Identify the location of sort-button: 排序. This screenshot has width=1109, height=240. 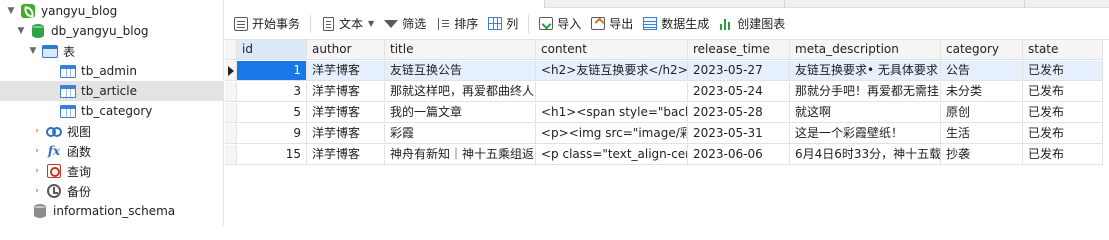
(457, 24).